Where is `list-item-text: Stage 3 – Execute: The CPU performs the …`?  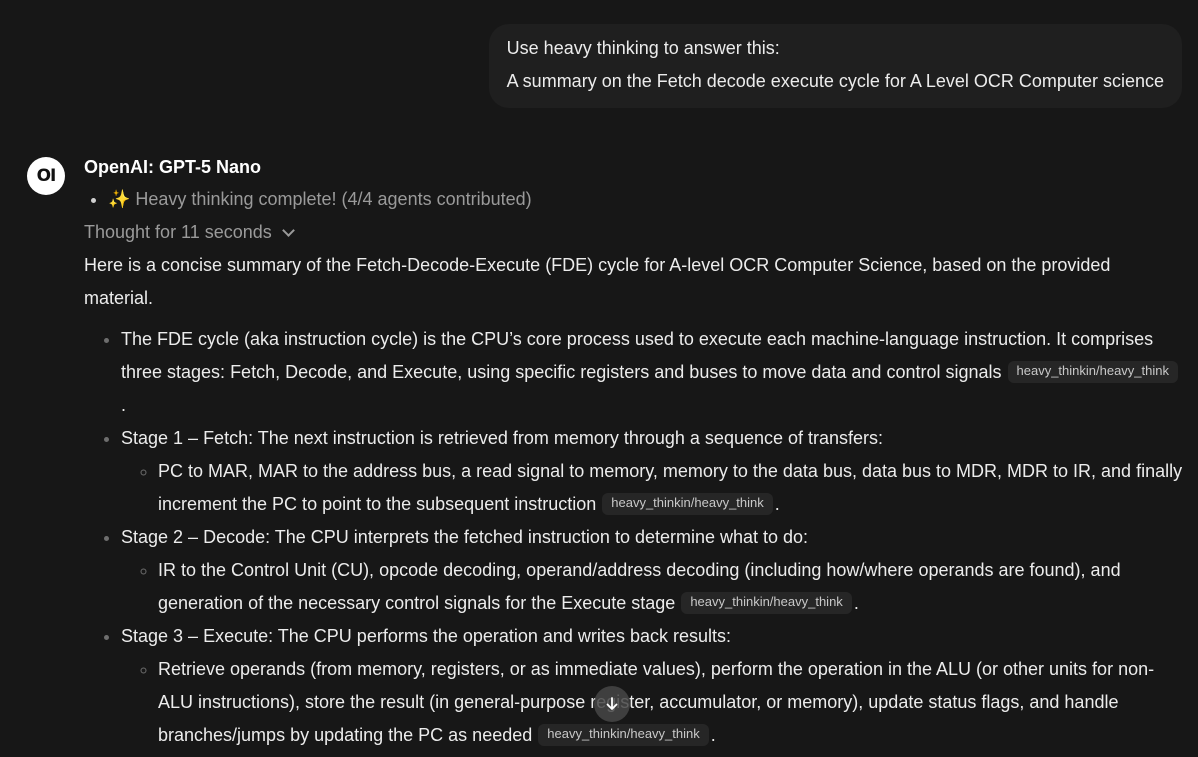
list-item-text: Stage 3 – Execute: The CPU performs the … is located at coordinates (426, 636).